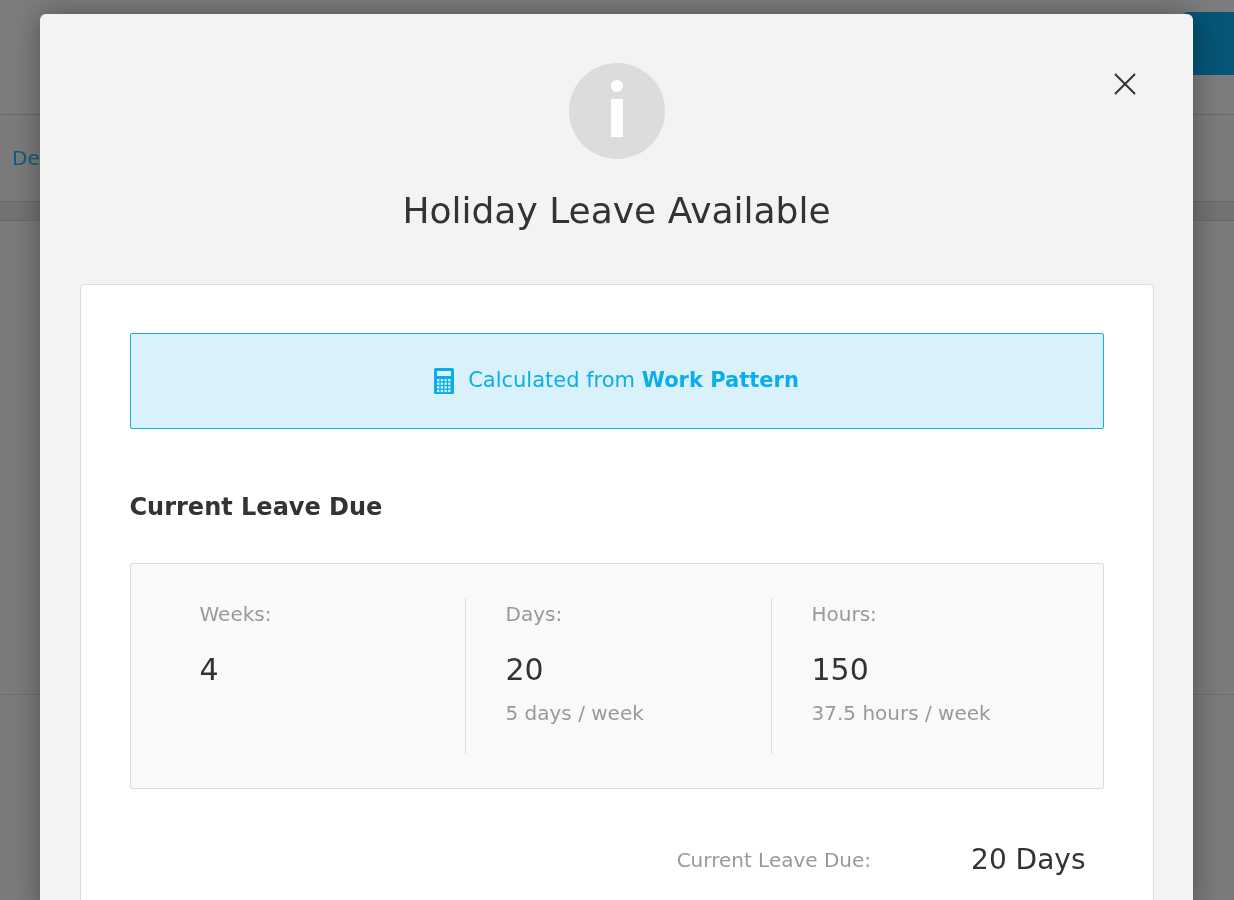 The image size is (1234, 900). I want to click on section-title: Current Leave Due, so click(256, 507).